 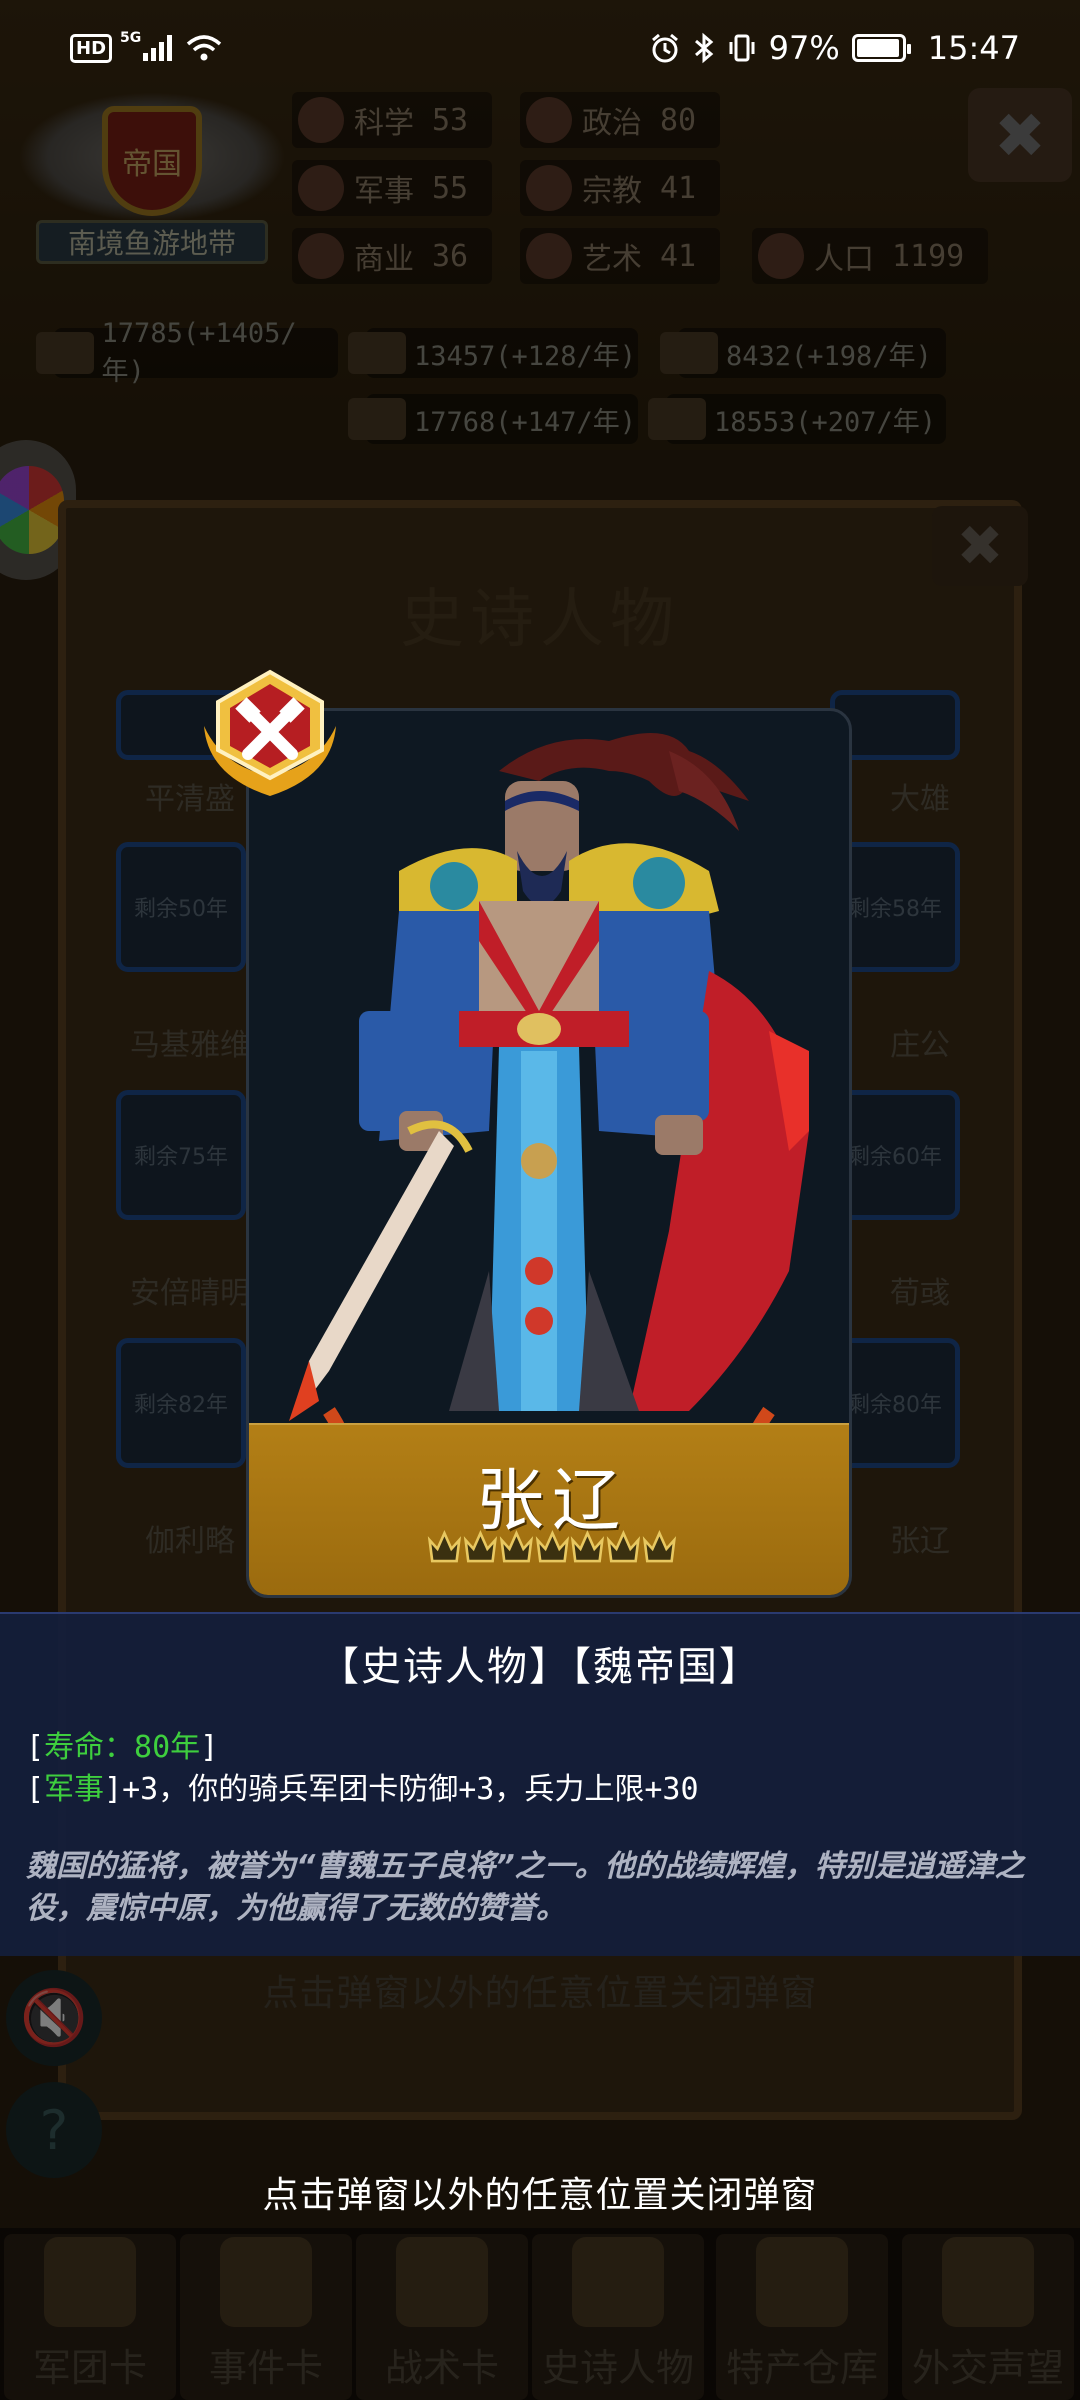 I want to click on name-band: 张辽, so click(x=549, y=1509).